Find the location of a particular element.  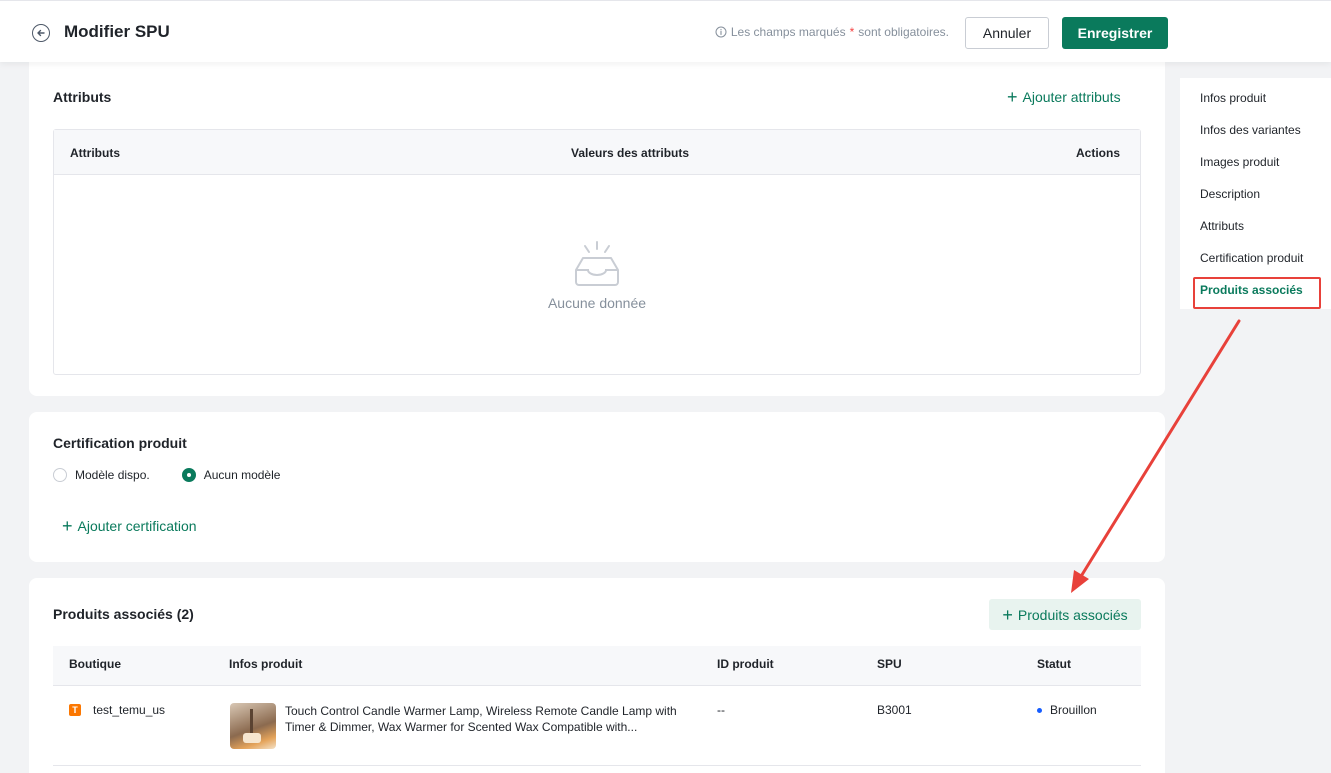

add-attributes-label: Ajouter attributs is located at coordinates (1071, 97).